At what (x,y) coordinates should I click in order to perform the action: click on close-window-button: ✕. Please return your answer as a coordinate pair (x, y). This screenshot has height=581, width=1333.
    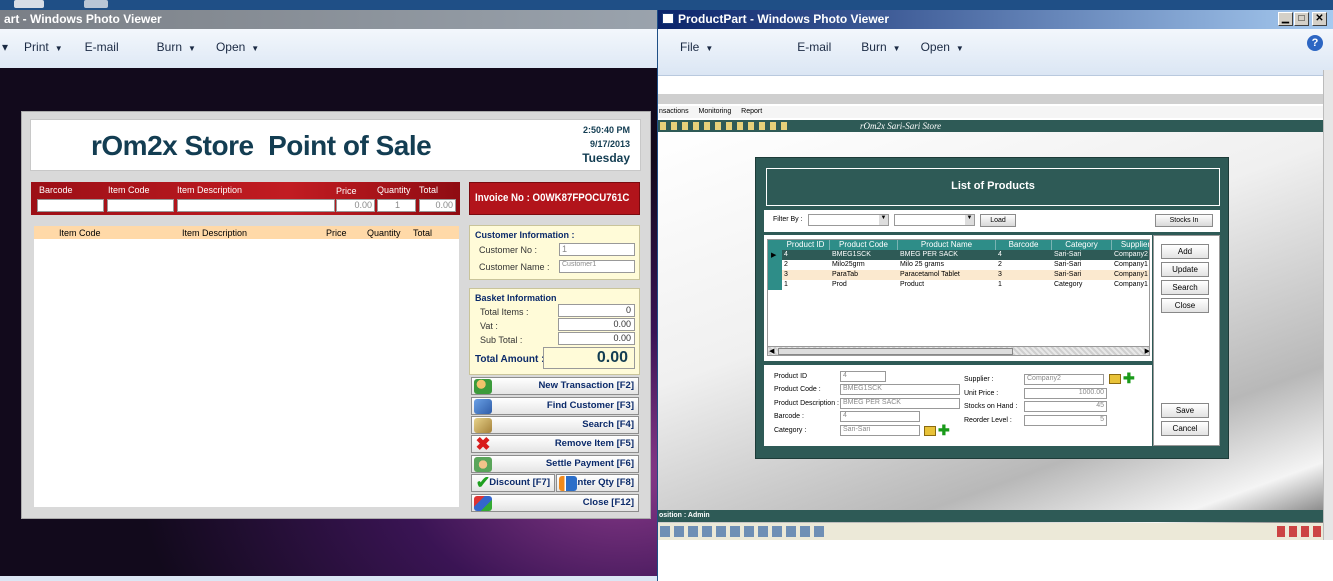
    Looking at the image, I should click on (1319, 19).